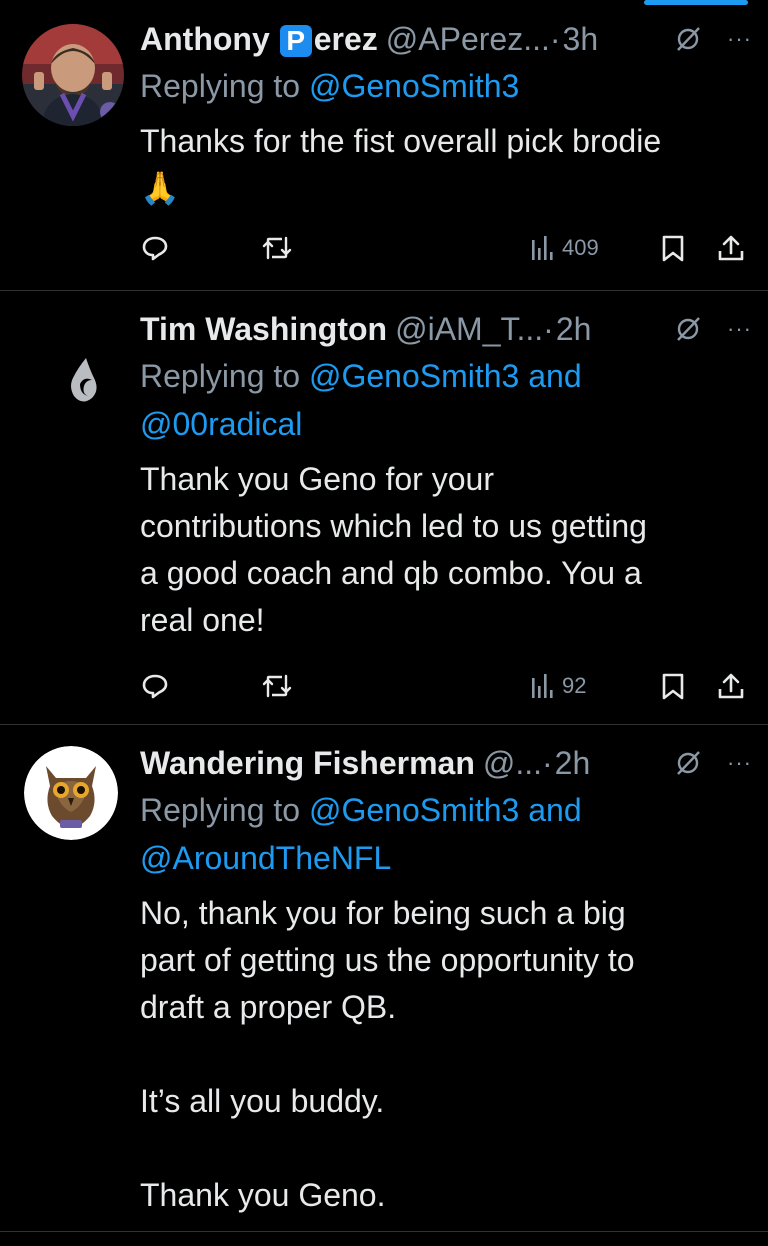 This screenshot has height=1246, width=768. I want to click on timestamp: 3h, so click(581, 39).